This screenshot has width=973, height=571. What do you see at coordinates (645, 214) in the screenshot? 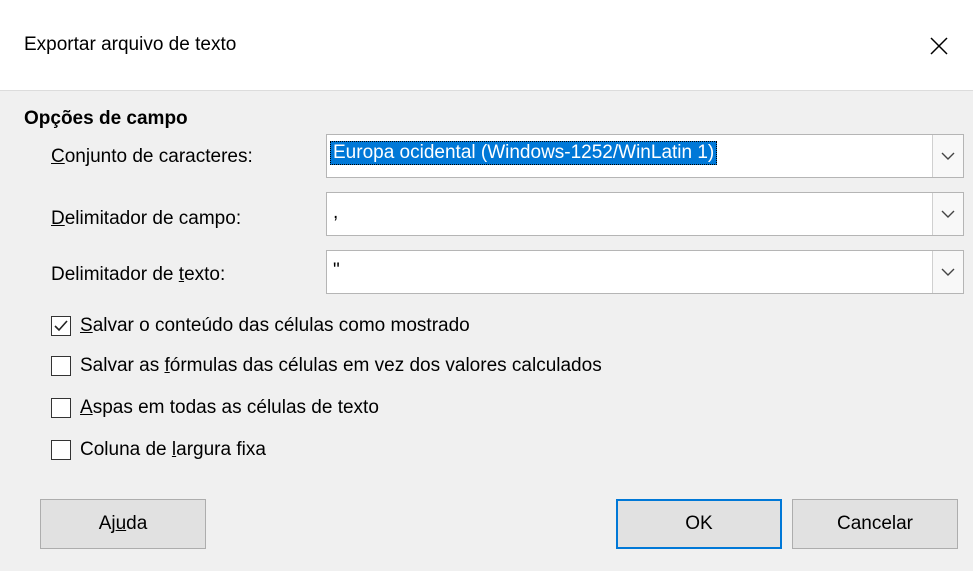
I see `field-delimiter-combobox: ,` at bounding box center [645, 214].